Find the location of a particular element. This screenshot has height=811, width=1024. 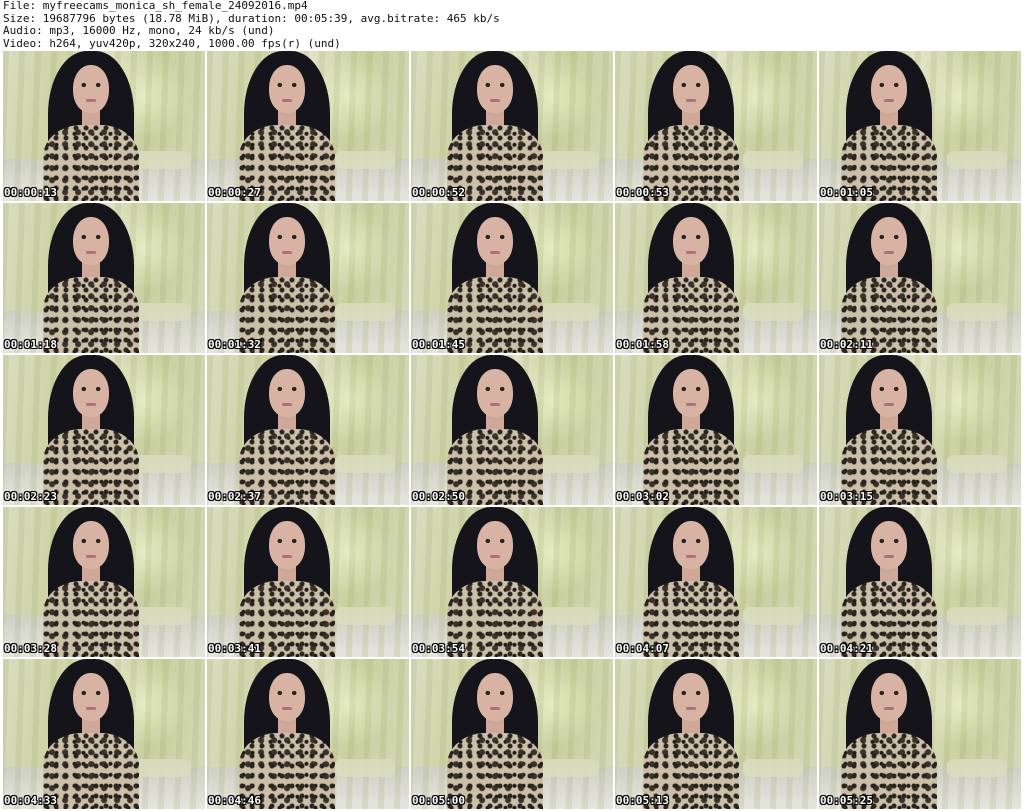

video-frame-thumbnail: 00:03:02 is located at coordinates (716, 430).